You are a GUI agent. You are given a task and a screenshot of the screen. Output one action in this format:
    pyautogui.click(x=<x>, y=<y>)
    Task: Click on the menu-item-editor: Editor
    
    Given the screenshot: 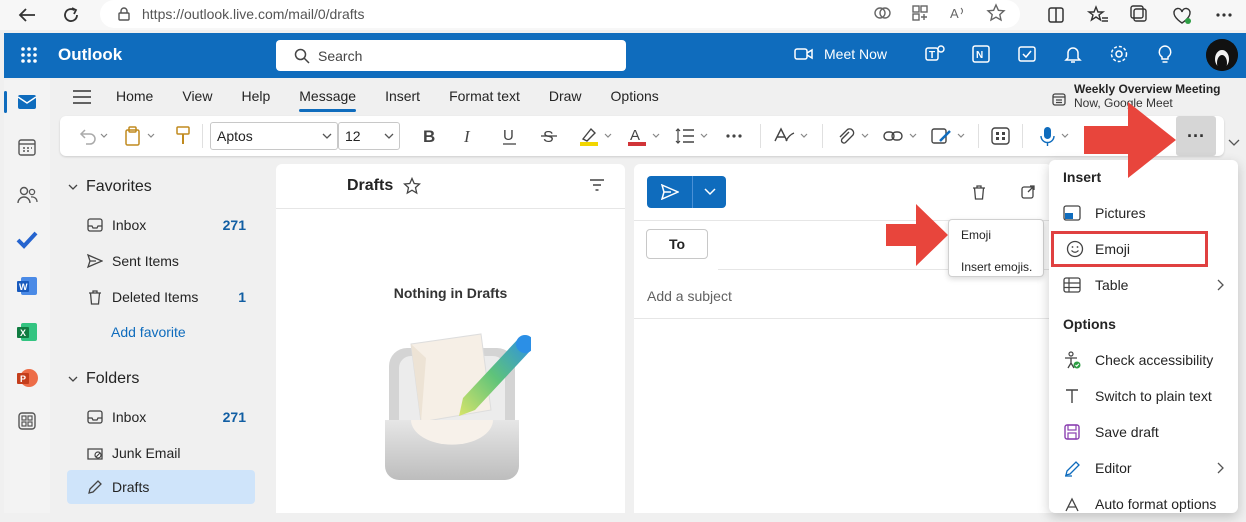 What is the action you would take?
    pyautogui.click(x=1143, y=468)
    